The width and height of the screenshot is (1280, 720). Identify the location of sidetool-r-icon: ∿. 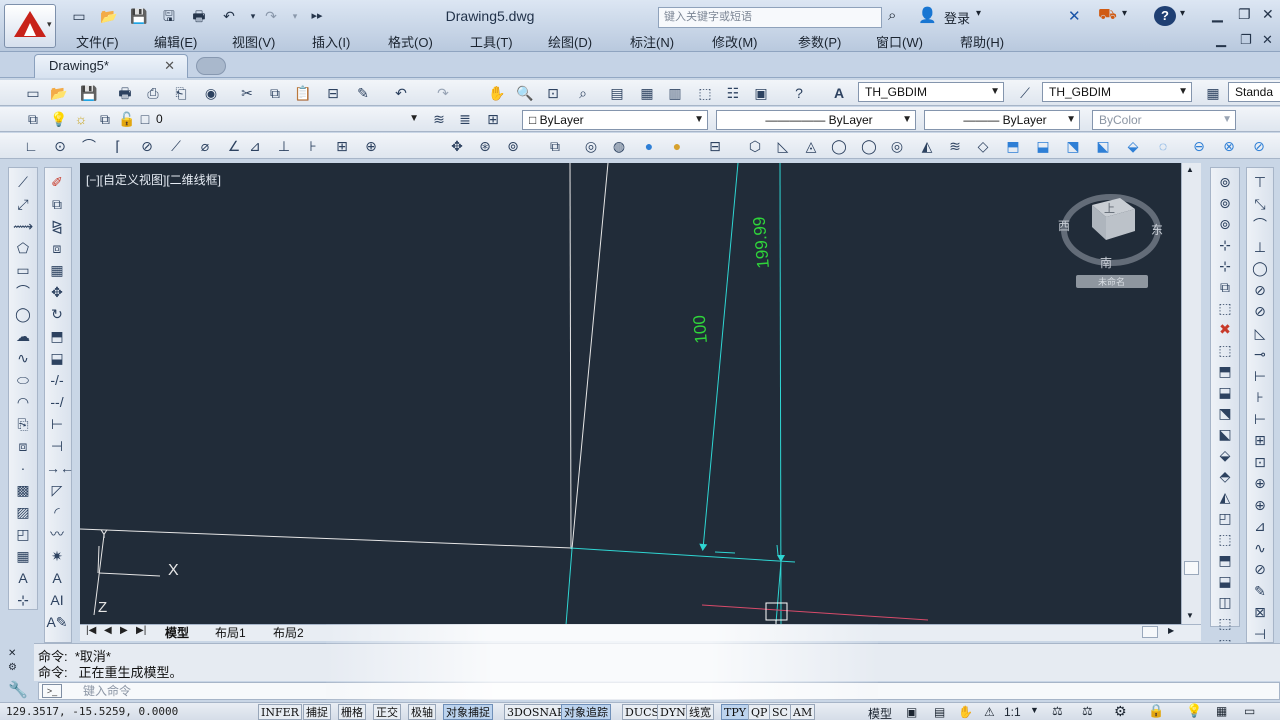
(1260, 548).